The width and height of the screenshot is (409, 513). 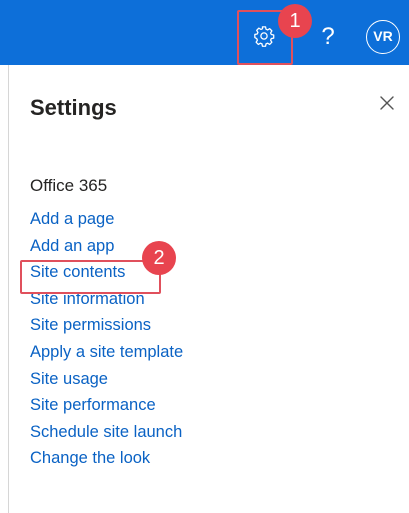 What do you see at coordinates (204, 32) in the screenshot?
I see `suite-bar: ? VR` at bounding box center [204, 32].